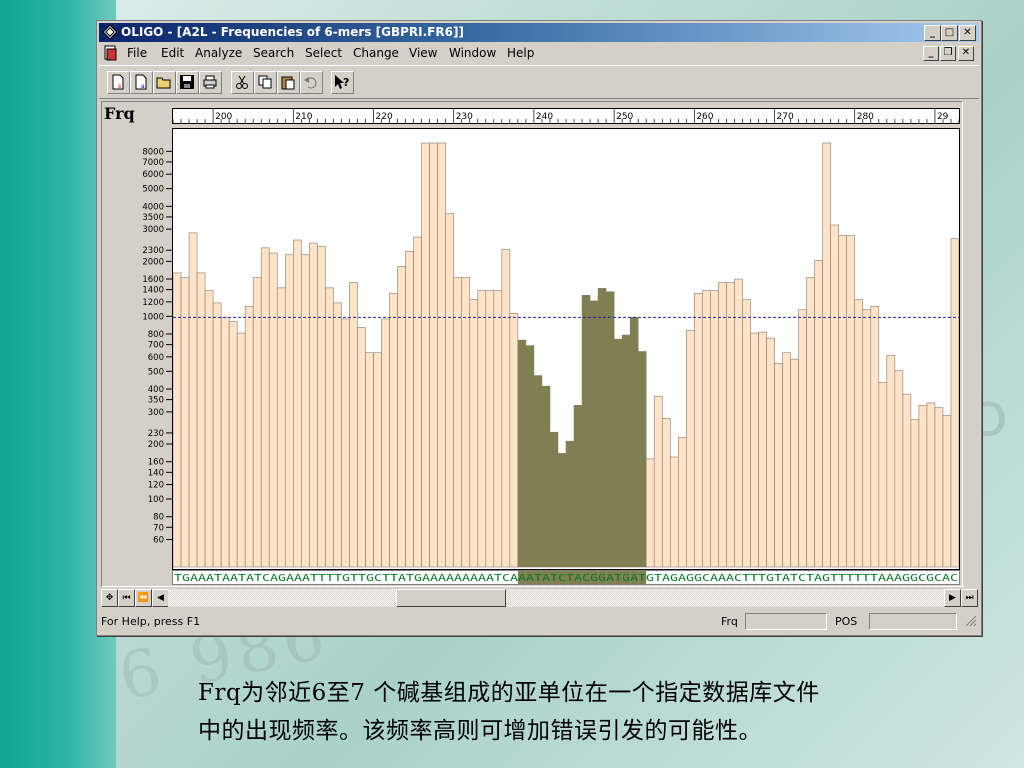  I want to click on save-button, so click(187, 82).